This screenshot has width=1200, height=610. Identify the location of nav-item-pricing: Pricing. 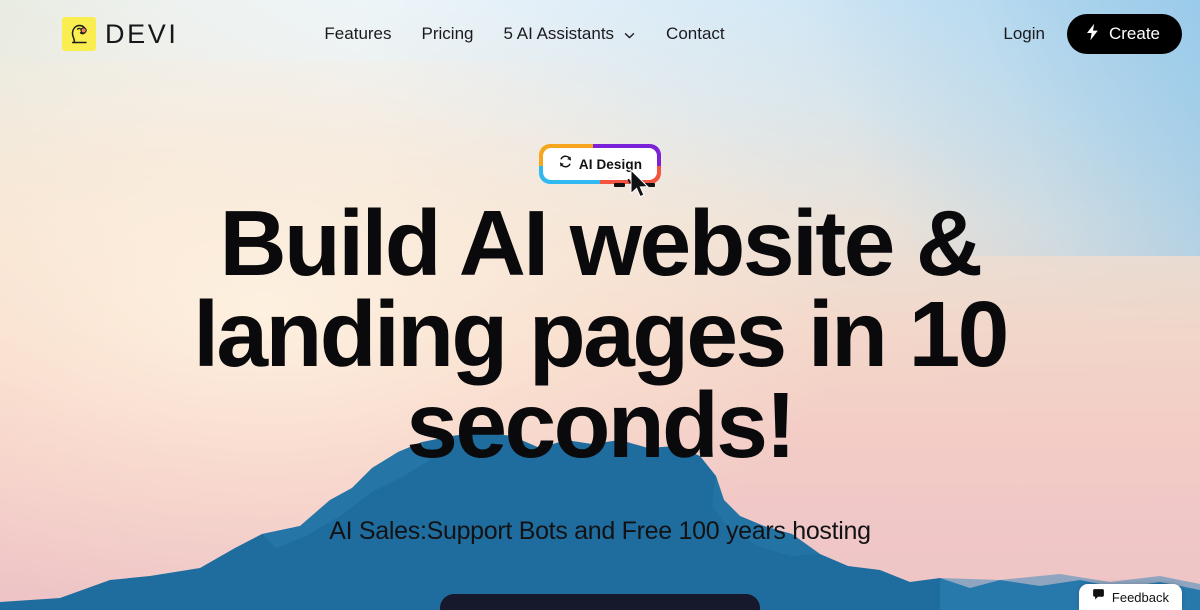
(448, 34).